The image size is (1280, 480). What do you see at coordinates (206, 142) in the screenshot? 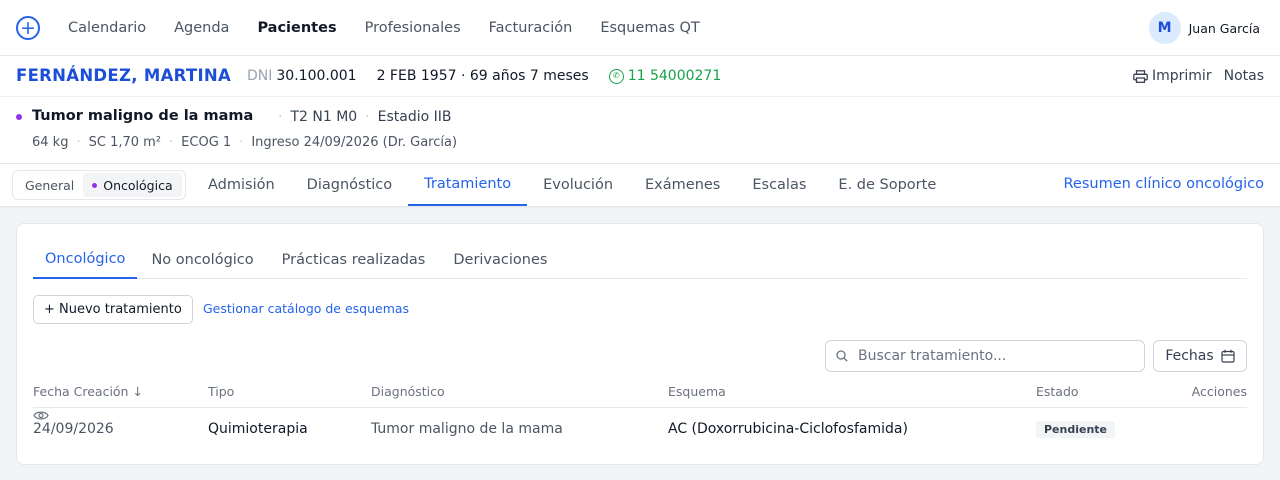
I see `ecog: ECOG 1` at bounding box center [206, 142].